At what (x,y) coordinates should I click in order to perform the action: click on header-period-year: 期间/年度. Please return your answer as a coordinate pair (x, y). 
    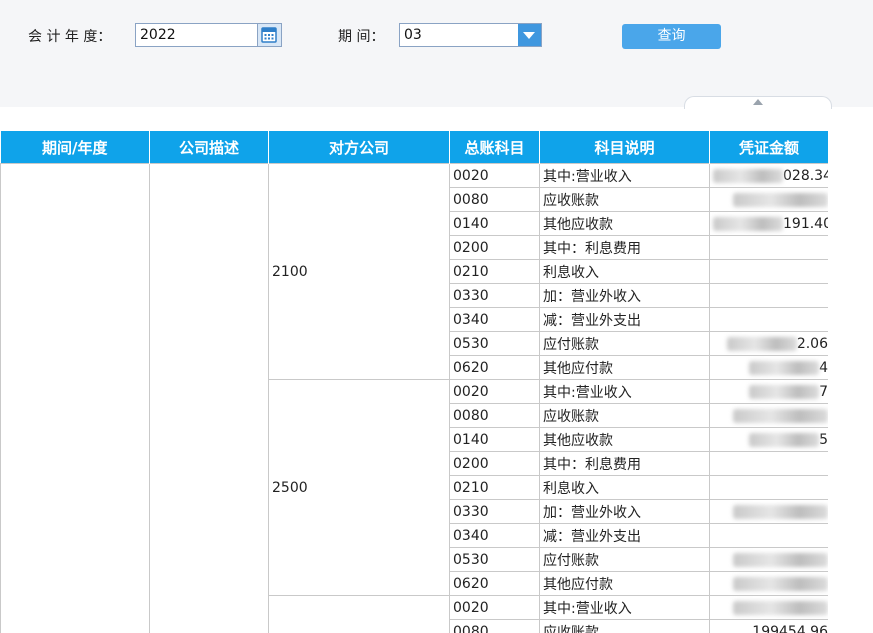
    Looking at the image, I should click on (75, 147).